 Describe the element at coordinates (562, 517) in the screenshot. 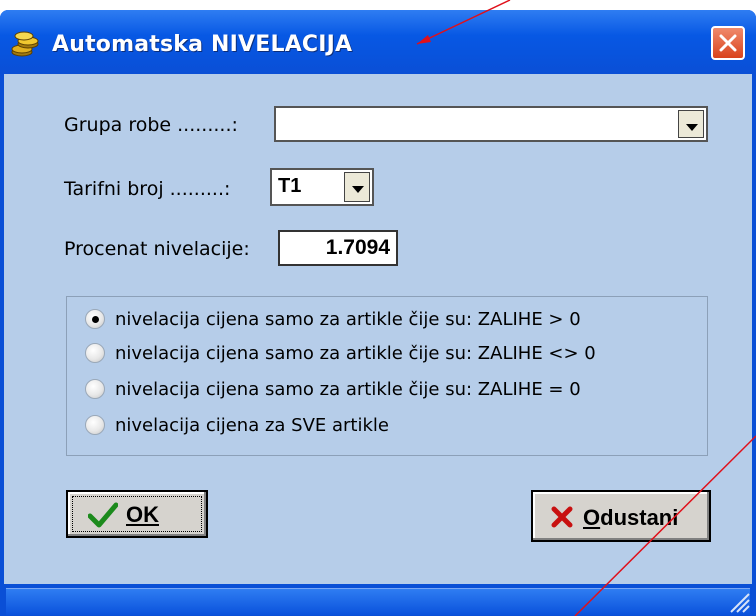

I see `x-mark-icon` at that location.